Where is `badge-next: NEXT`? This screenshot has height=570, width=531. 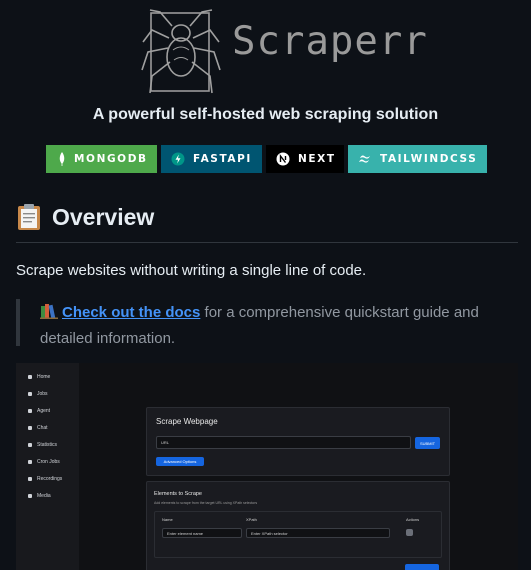 badge-next: NEXT is located at coordinates (305, 159).